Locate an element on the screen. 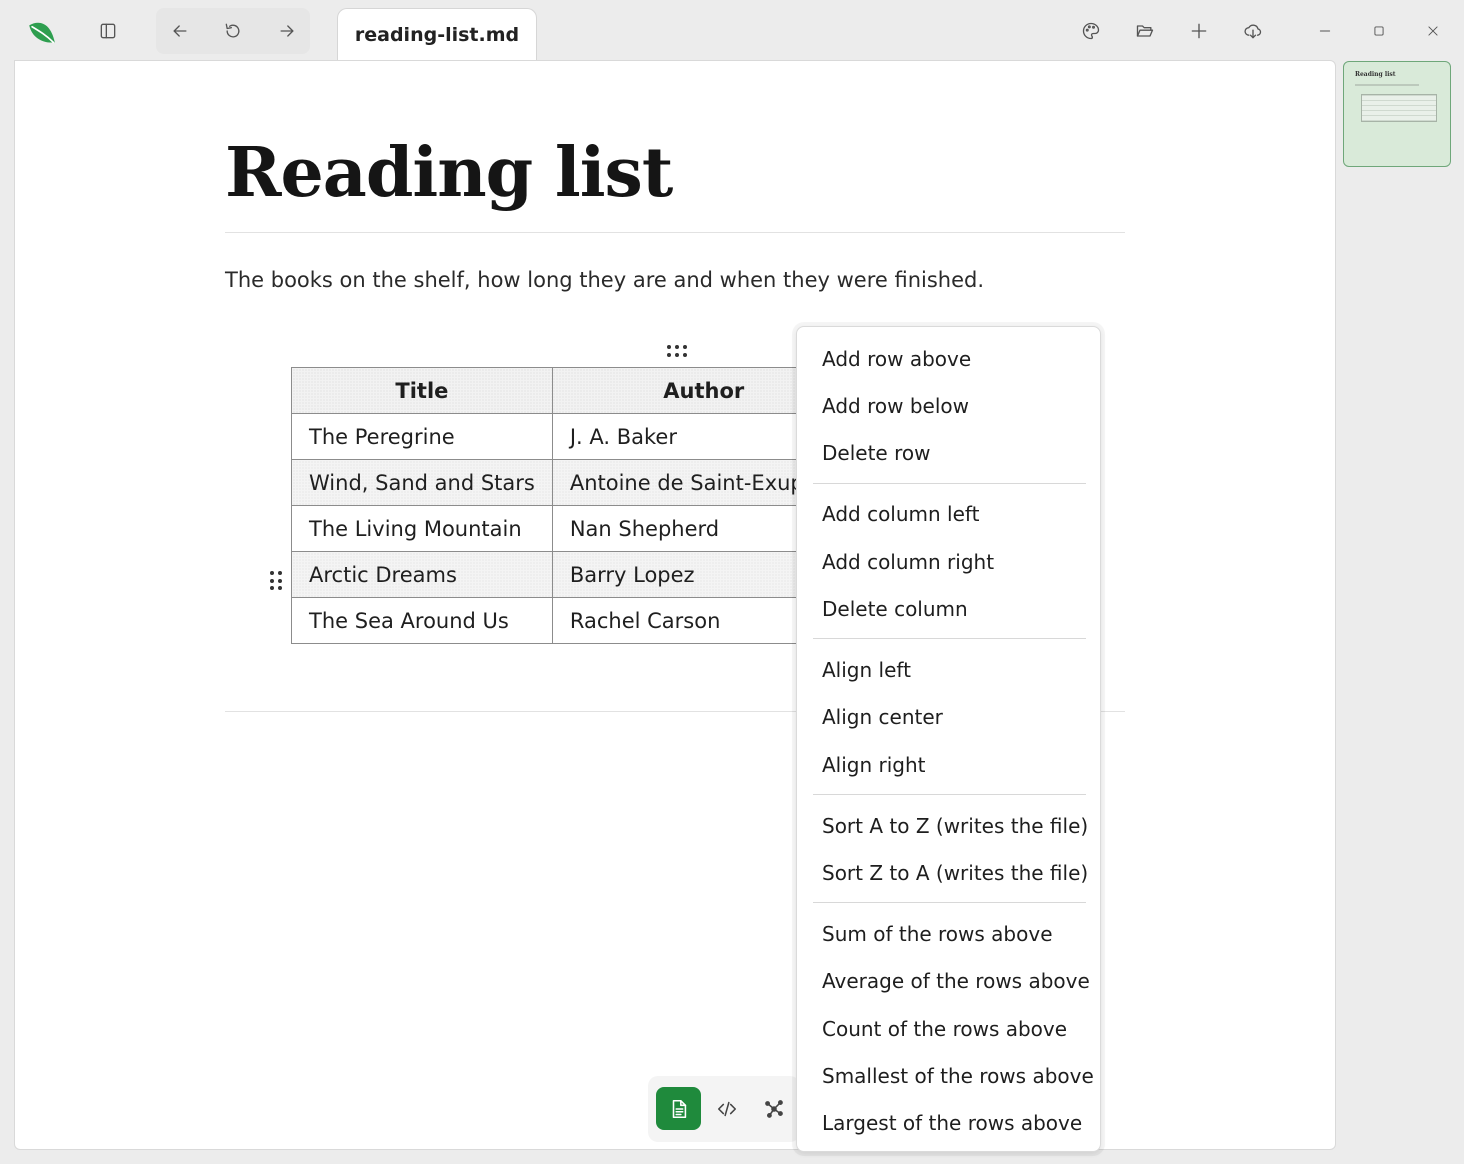 The height and width of the screenshot is (1164, 1464). table-row: The Living Mountain Nan Shepherd is located at coordinates (551, 528).